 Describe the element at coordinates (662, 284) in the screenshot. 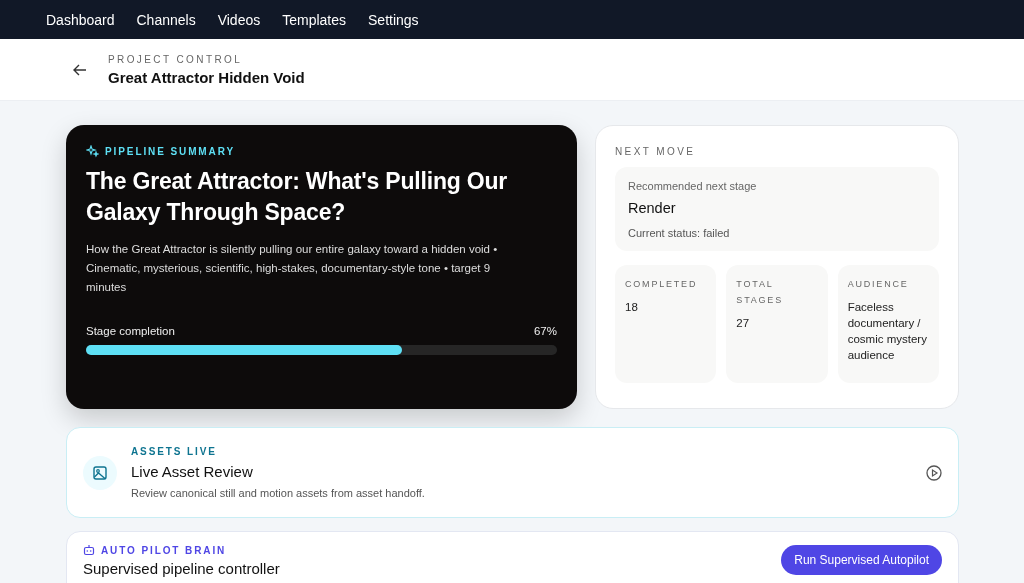

I see `stat-label: COMPLETED` at that location.